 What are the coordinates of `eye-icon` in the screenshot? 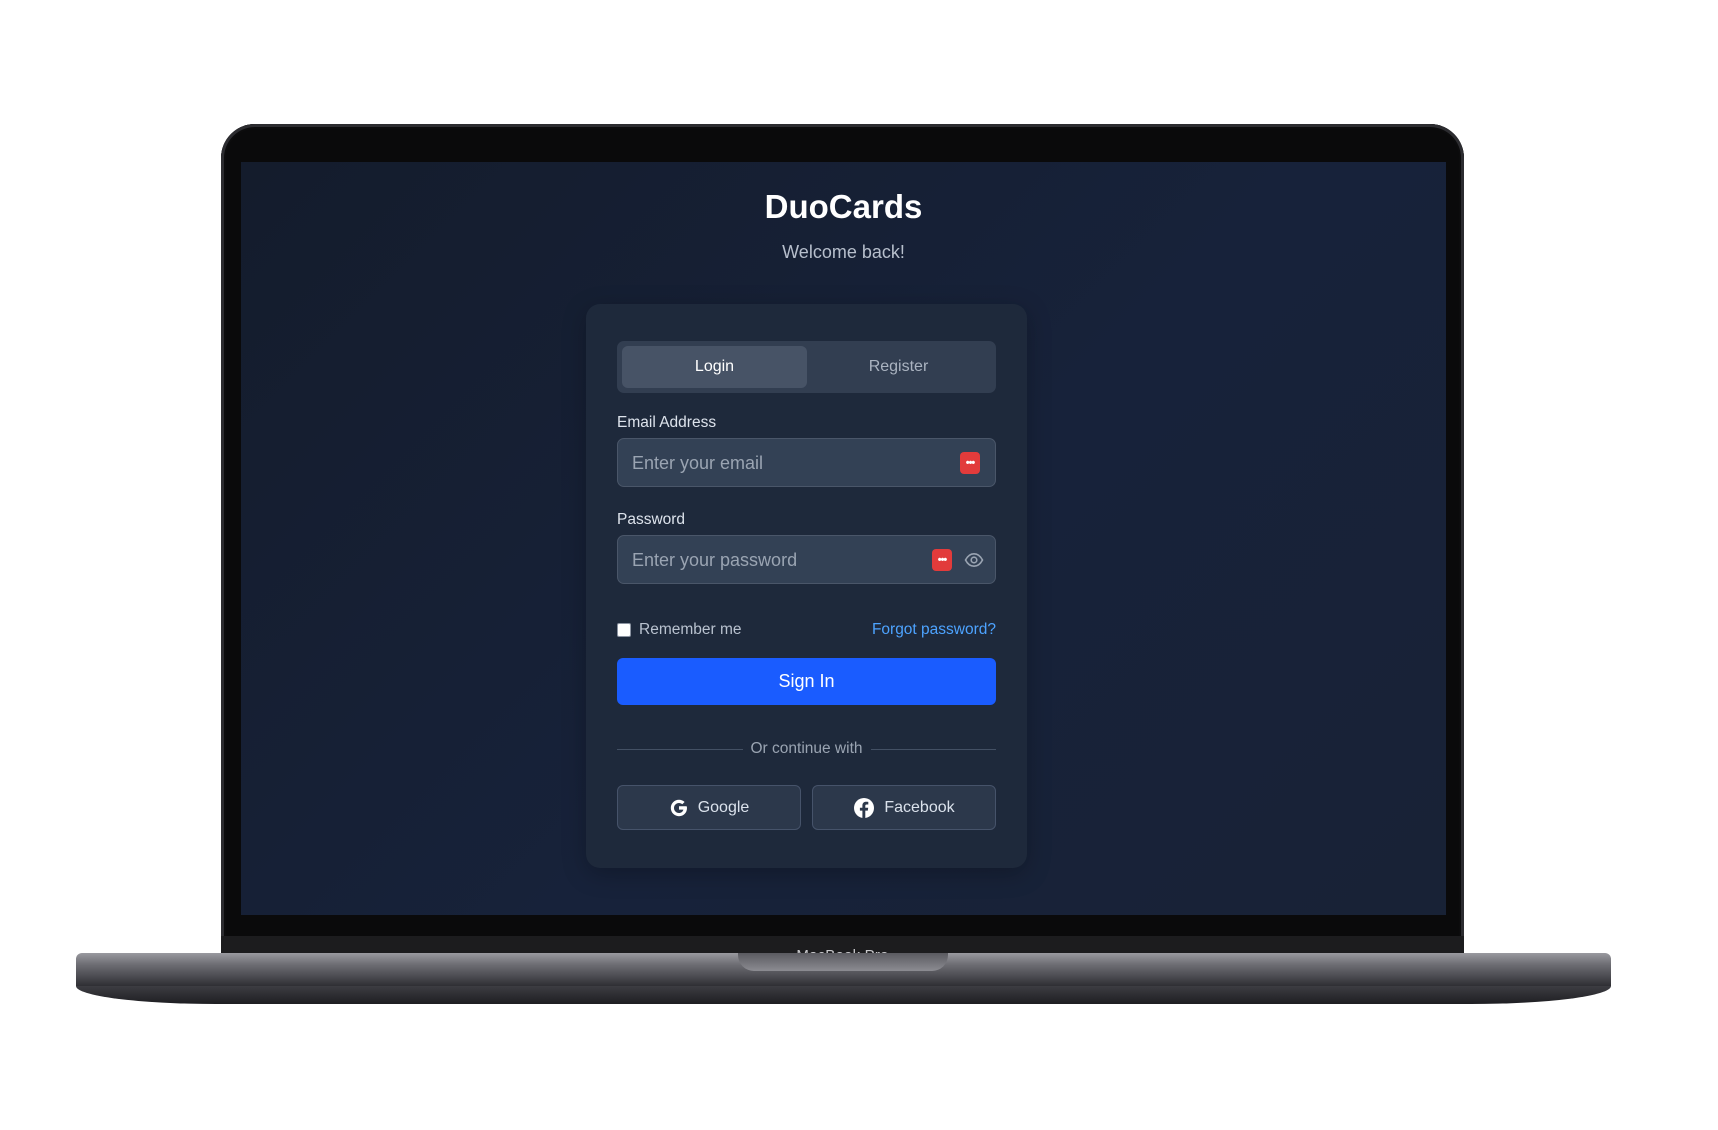 It's located at (974, 560).